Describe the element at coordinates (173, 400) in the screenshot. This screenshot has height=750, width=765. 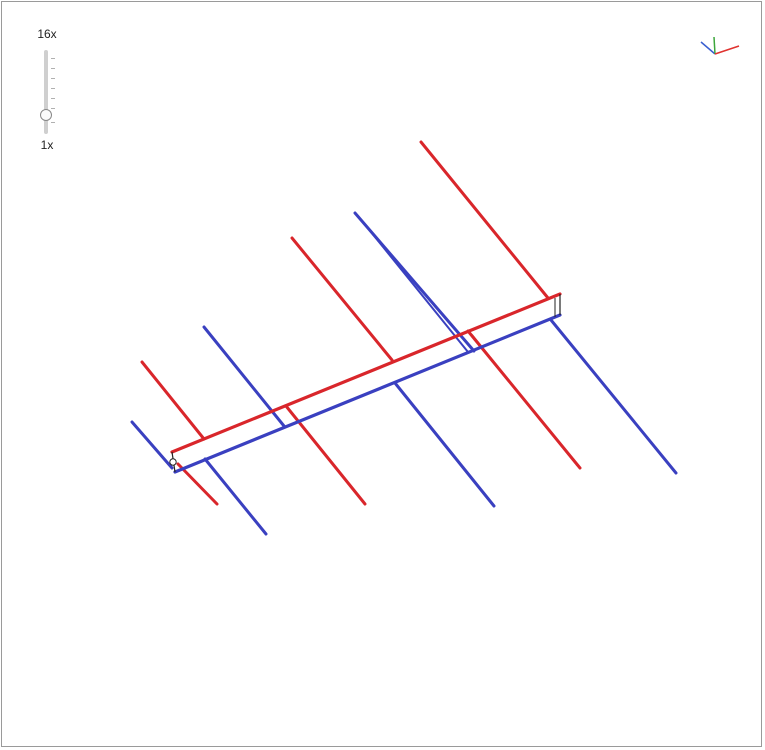
I see `red-element-1-upper` at that location.